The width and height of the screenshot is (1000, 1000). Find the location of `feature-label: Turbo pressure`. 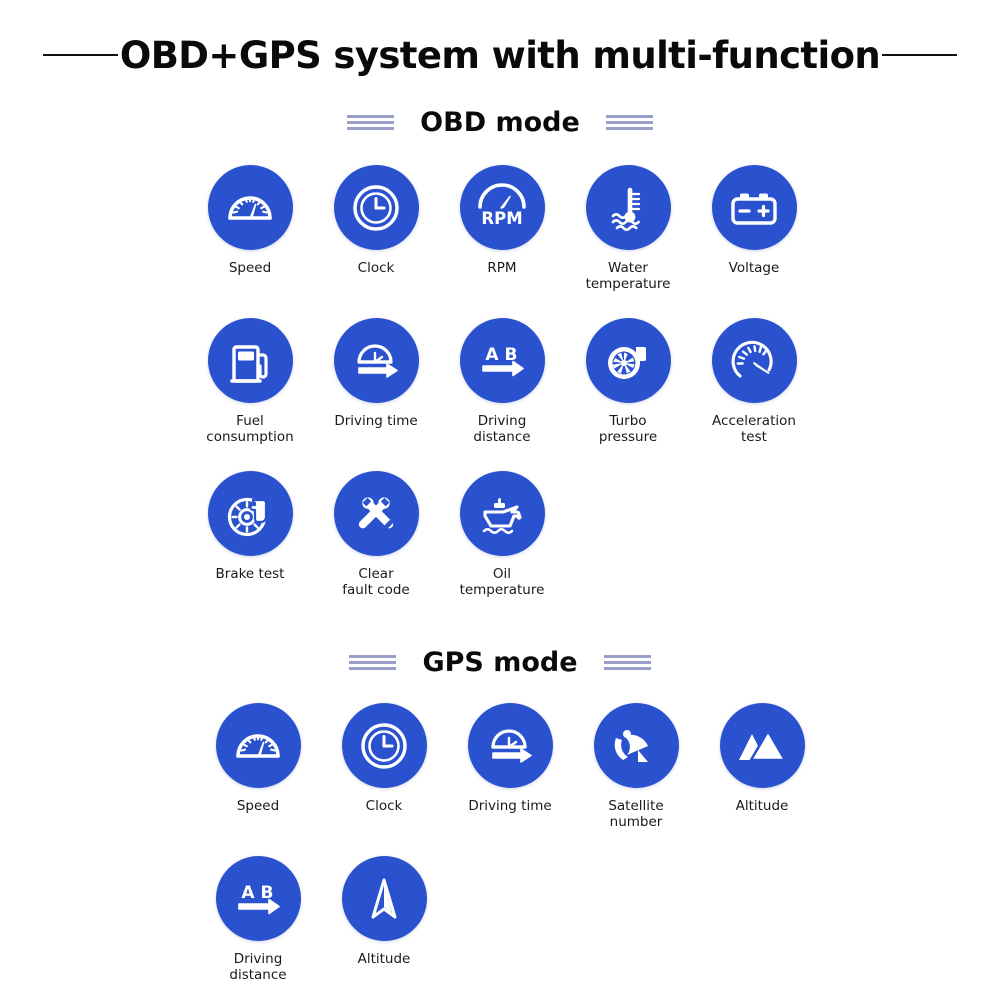

feature-label: Turbo pressure is located at coordinates (628, 429).